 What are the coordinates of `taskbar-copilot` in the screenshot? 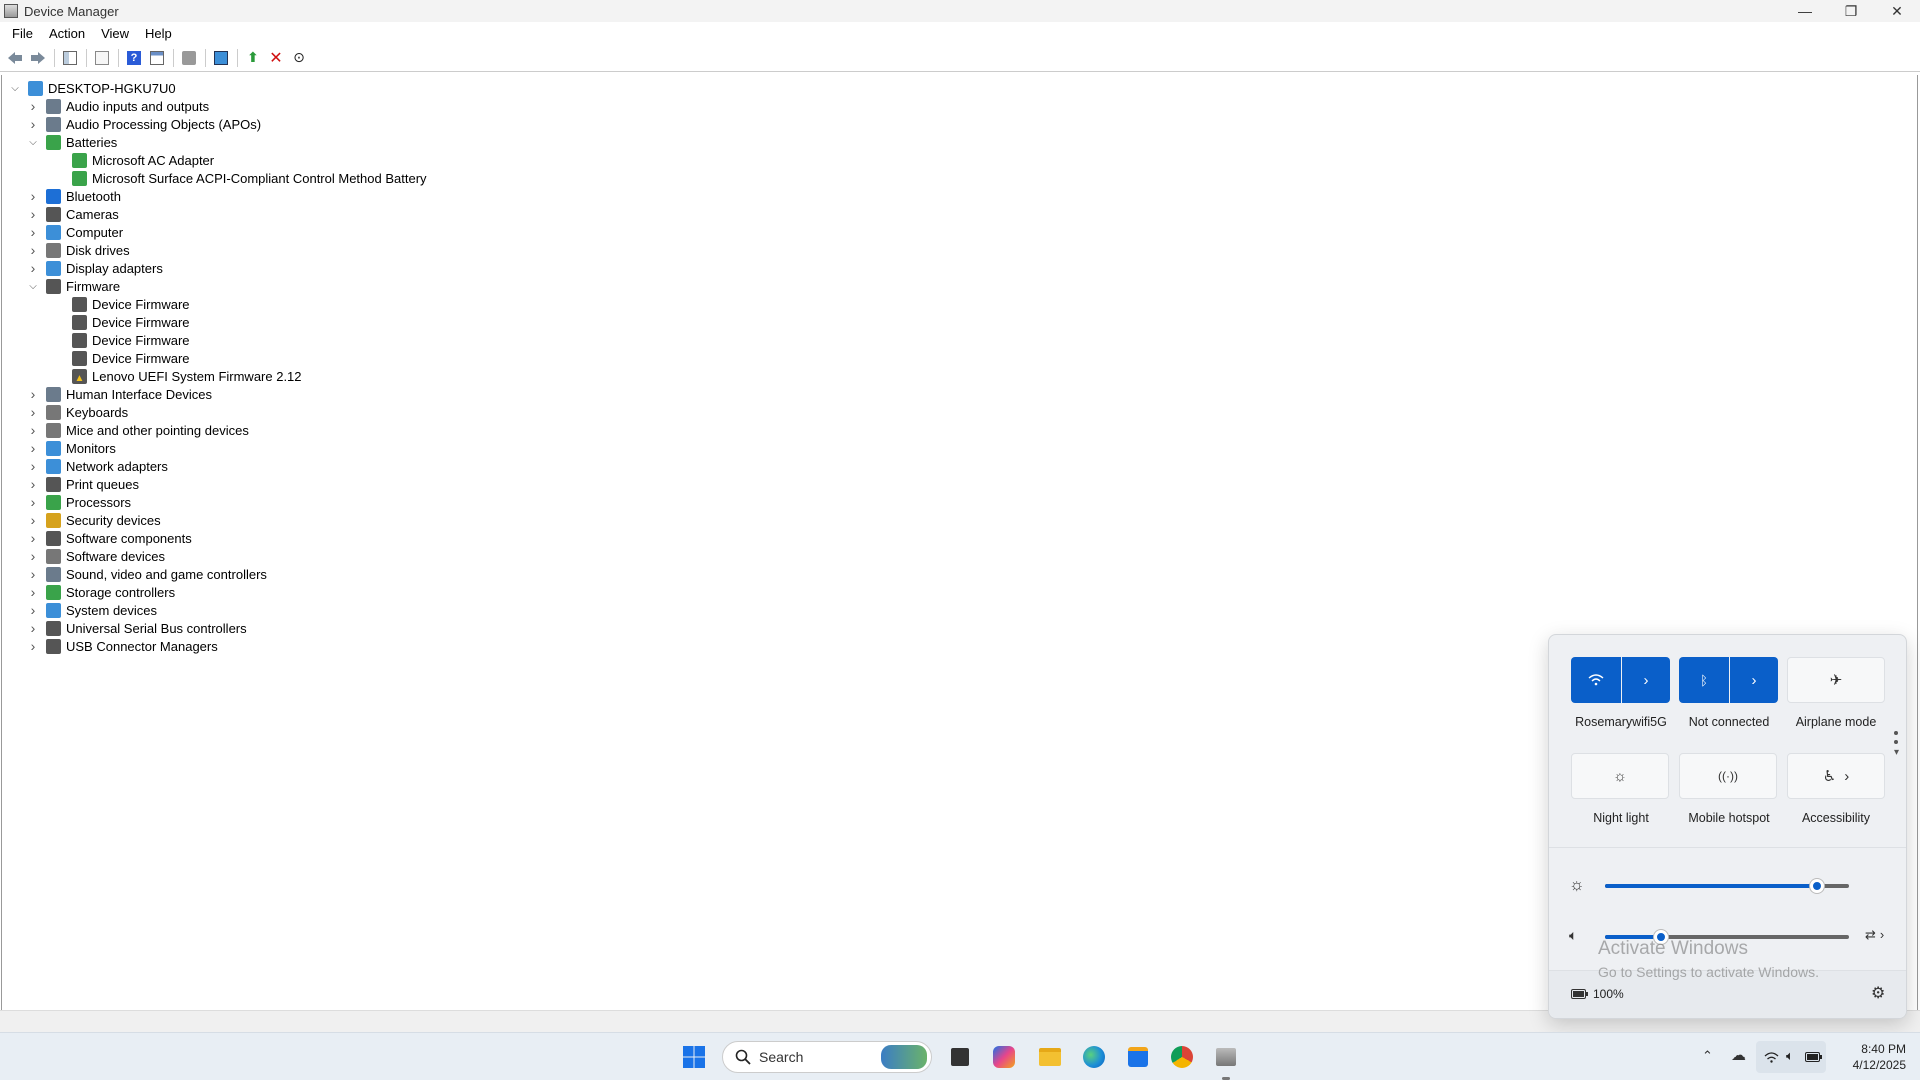 It's located at (1004, 1057).